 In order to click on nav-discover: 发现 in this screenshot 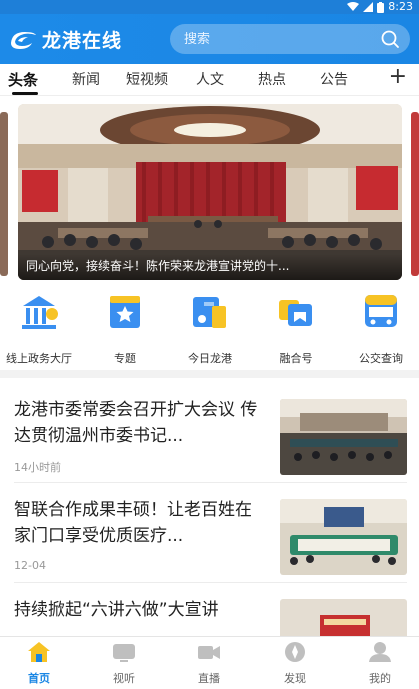, I will do `click(295, 663)`.